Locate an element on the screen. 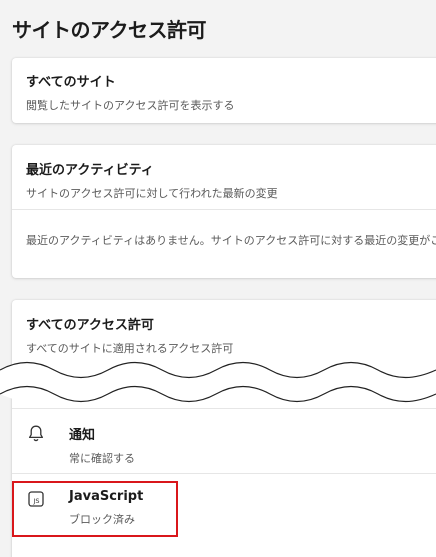  notifications-text: 通知 常に確認する is located at coordinates (102, 445).